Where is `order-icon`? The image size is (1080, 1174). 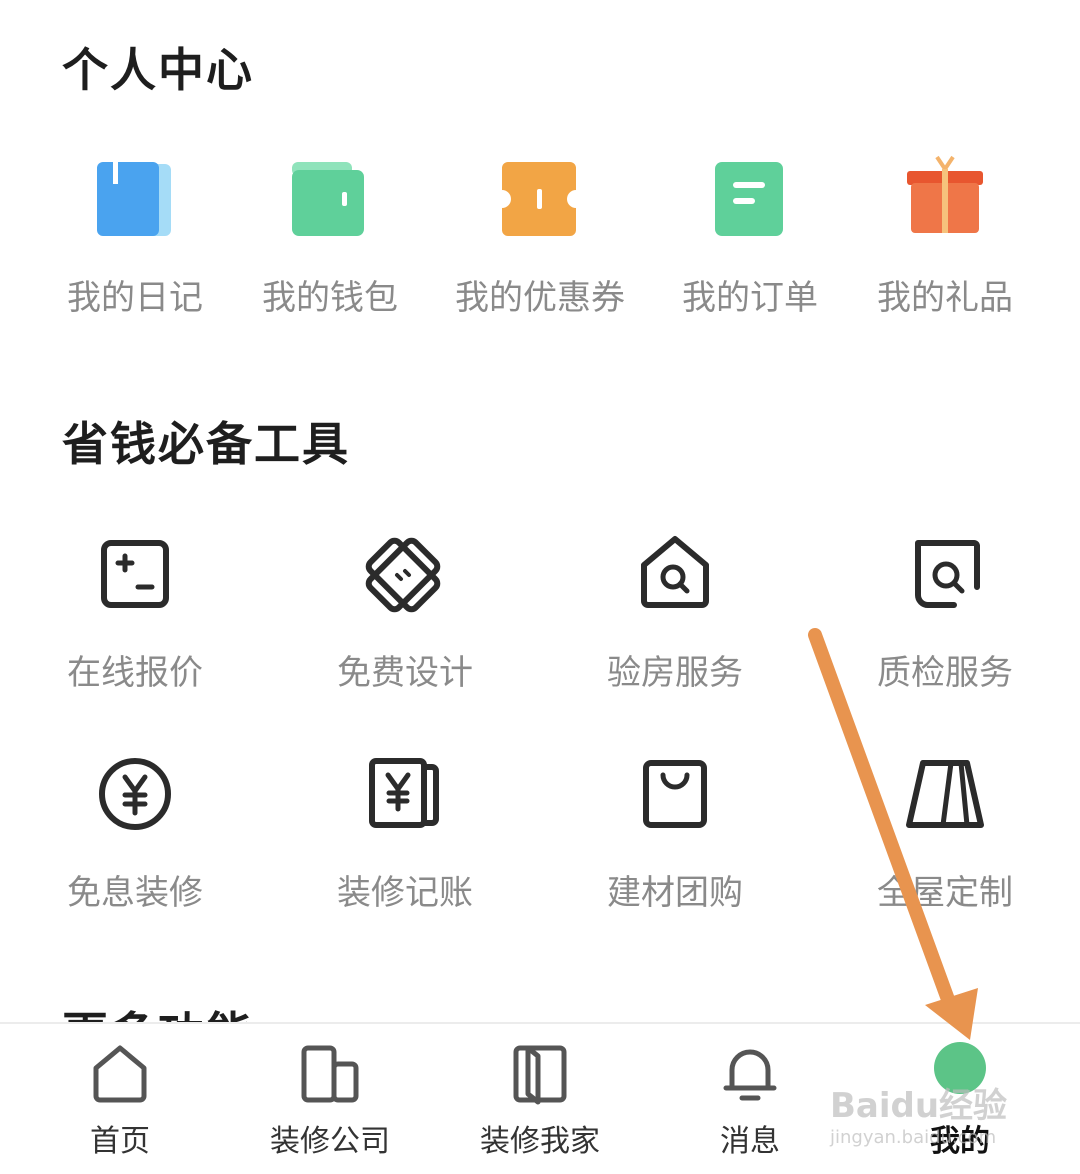 order-icon is located at coordinates (749, 199).